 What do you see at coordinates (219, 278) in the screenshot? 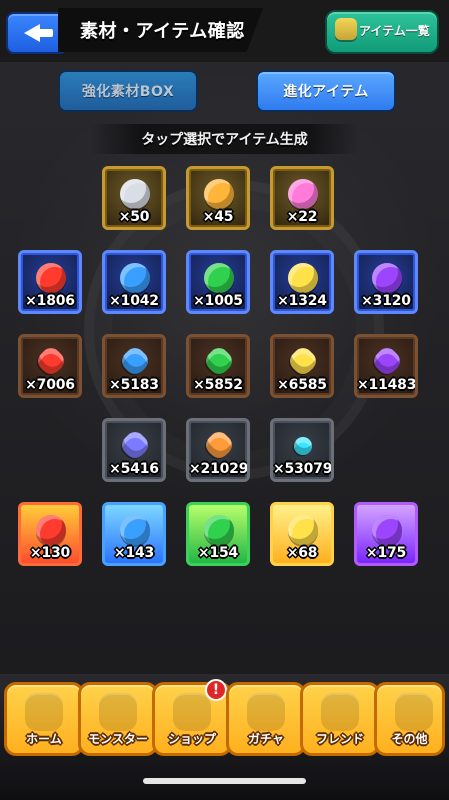
I see `wood-orb-icon` at bounding box center [219, 278].